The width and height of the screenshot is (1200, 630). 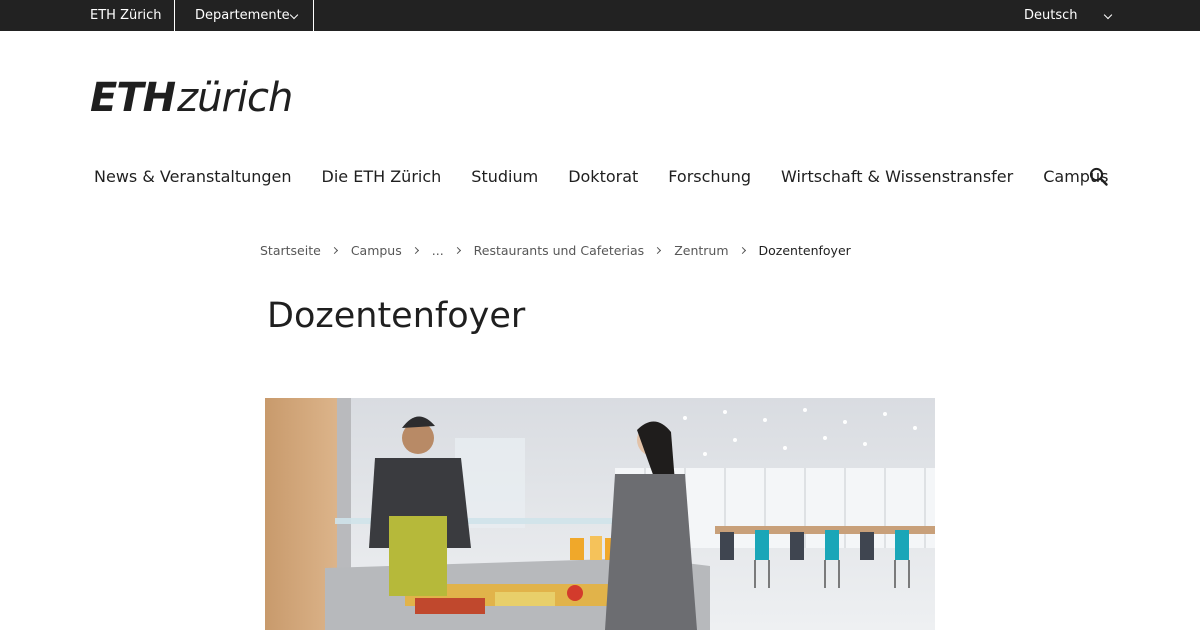 I want to click on breadcrumb-current: Dozentenfoyer, so click(x=804, y=250).